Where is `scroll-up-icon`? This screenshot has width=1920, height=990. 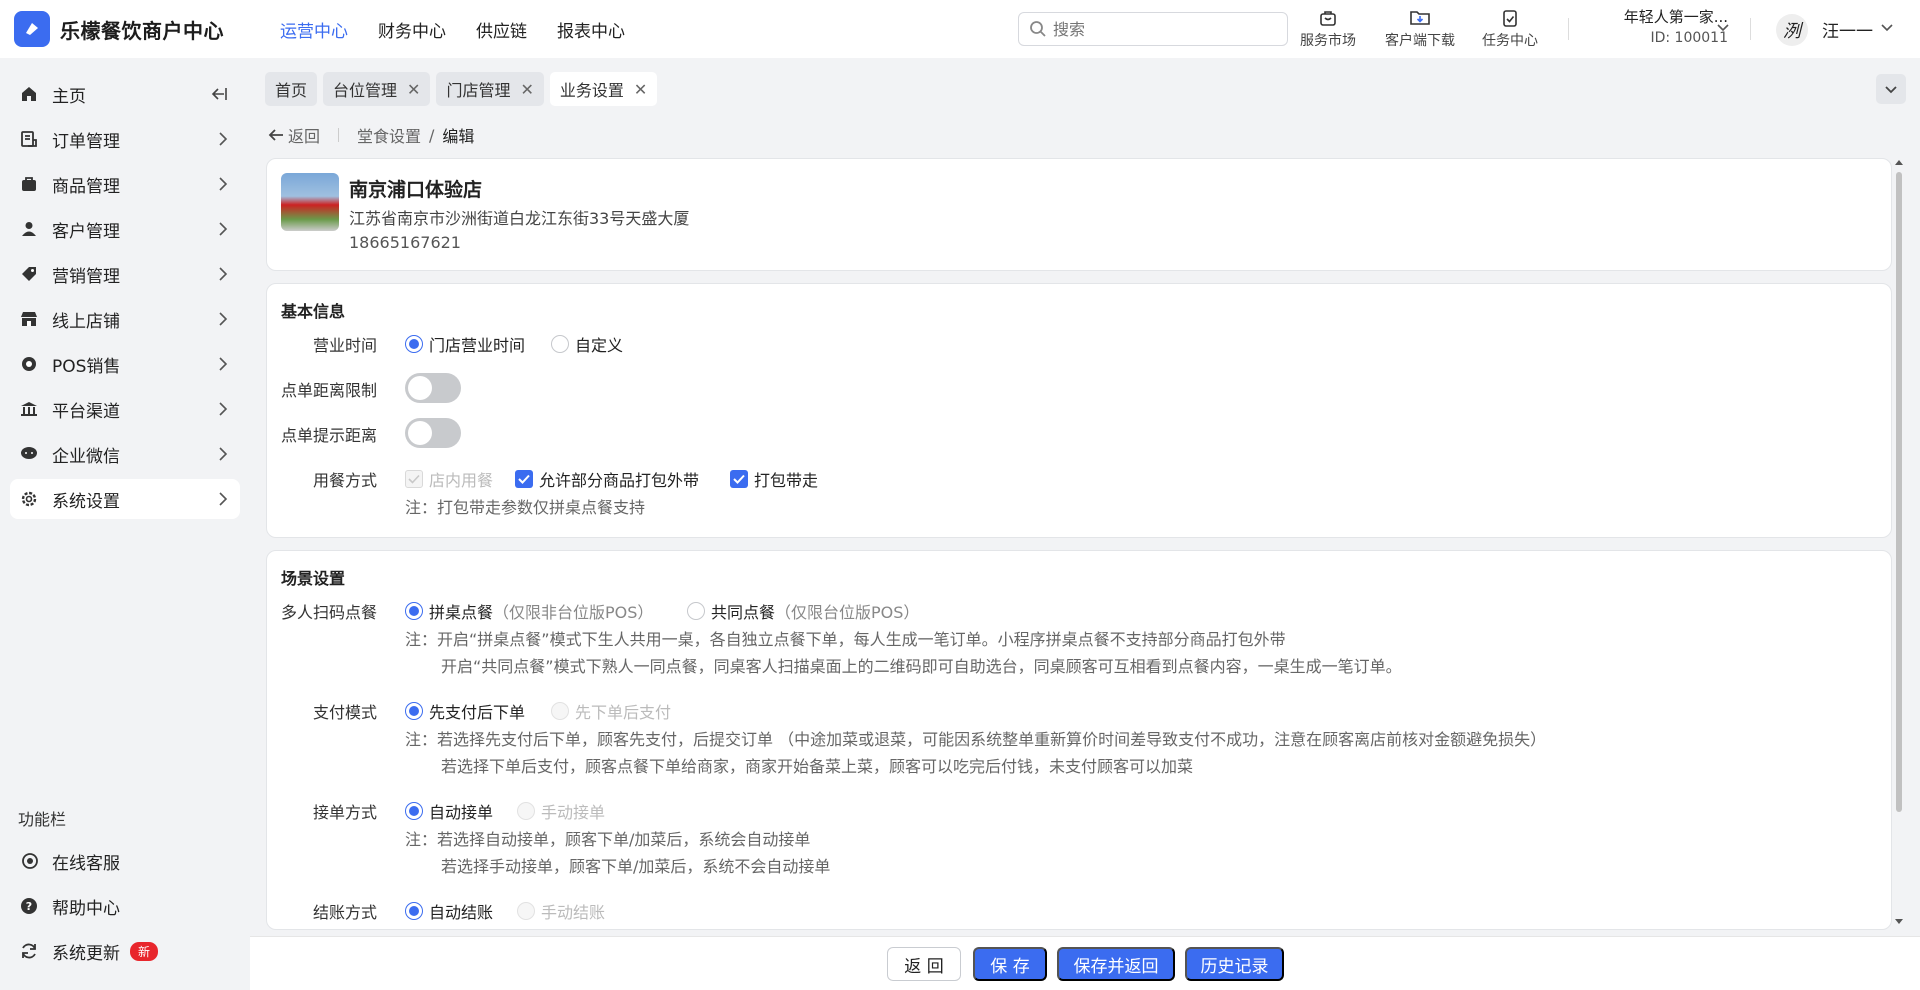
scroll-up-icon is located at coordinates (1899, 162).